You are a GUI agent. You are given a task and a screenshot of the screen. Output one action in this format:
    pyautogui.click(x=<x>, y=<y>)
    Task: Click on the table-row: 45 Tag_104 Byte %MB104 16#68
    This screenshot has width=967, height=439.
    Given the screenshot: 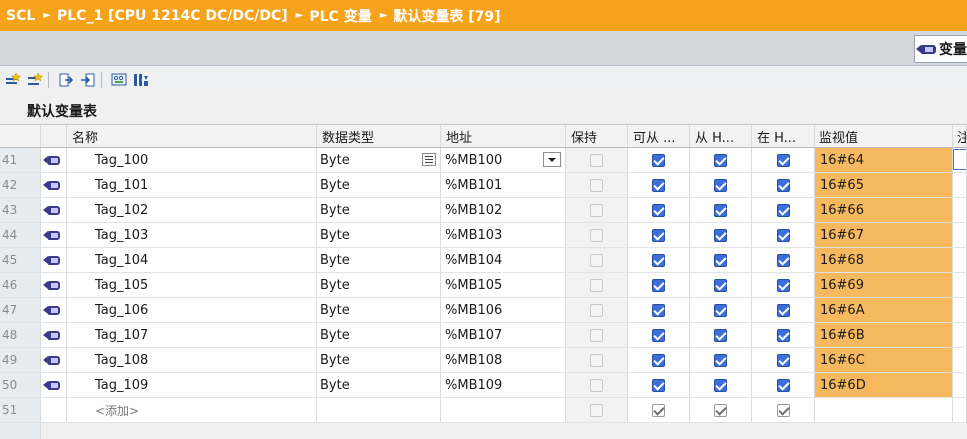 What is the action you would take?
    pyautogui.click(x=483, y=260)
    